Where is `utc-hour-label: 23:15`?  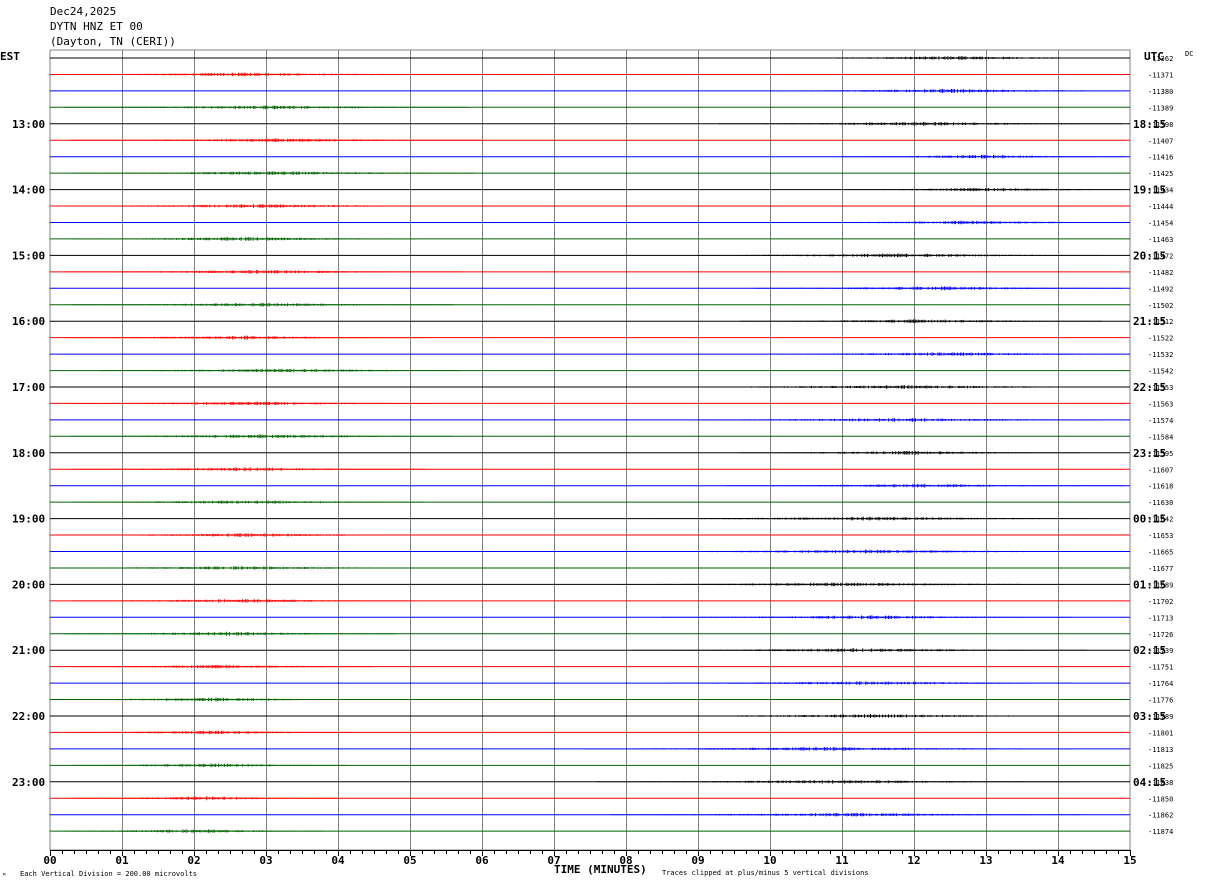 utc-hour-label: 23:15 is located at coordinates (1149, 453).